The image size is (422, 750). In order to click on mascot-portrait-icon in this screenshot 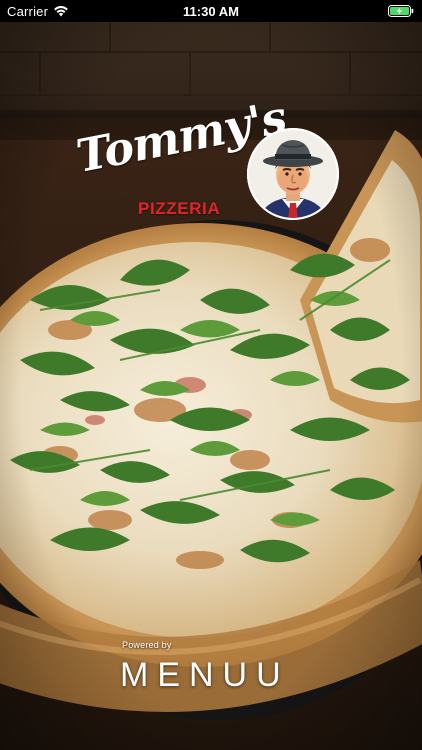, I will do `click(293, 174)`.